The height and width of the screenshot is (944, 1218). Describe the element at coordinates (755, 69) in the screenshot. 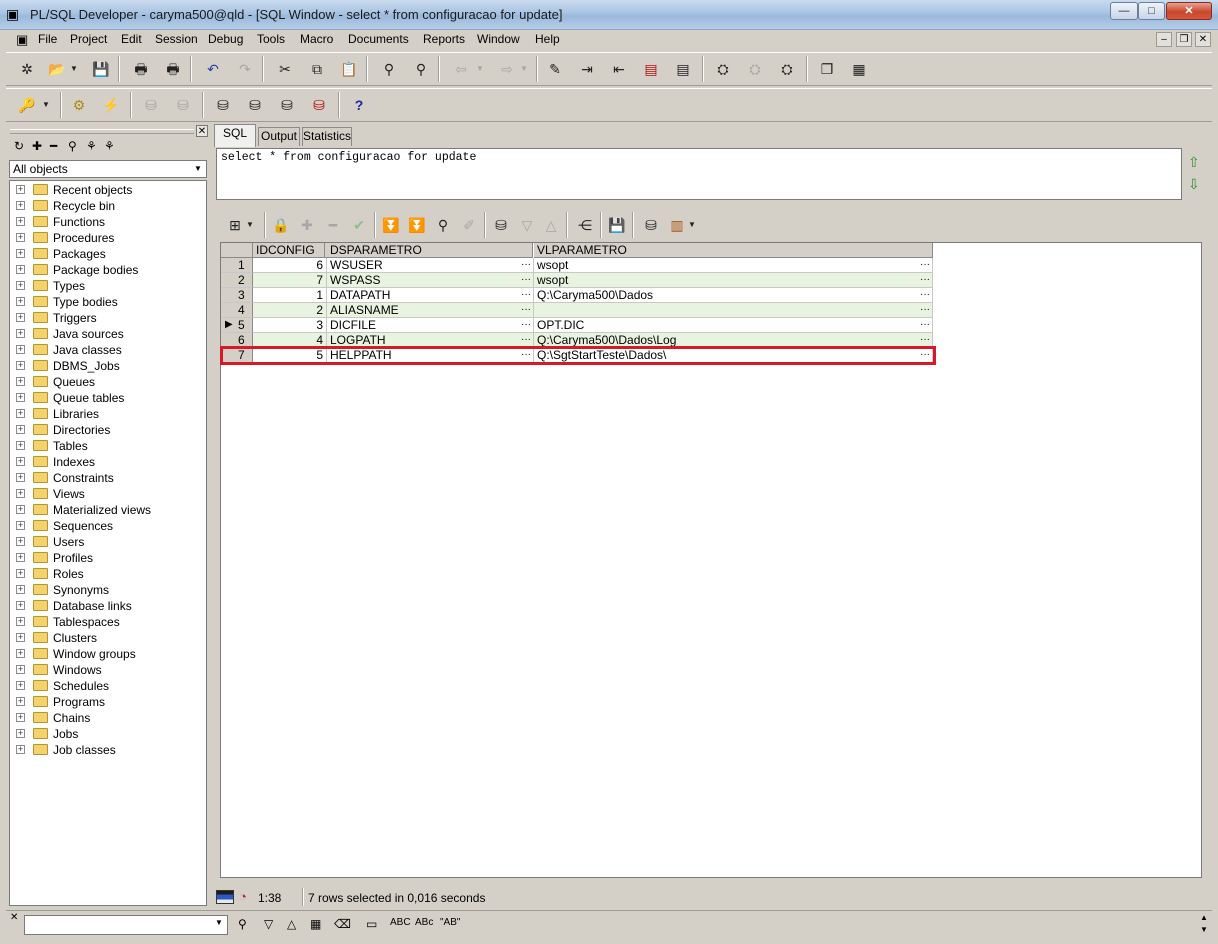

I see `compile-icon: ⛭` at that location.